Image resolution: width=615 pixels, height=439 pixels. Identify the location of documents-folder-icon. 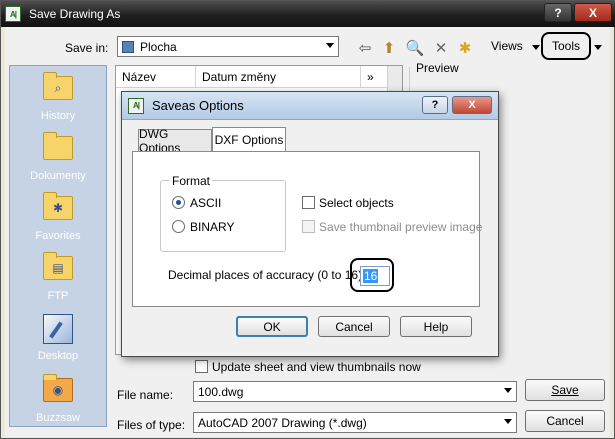
(58, 146).